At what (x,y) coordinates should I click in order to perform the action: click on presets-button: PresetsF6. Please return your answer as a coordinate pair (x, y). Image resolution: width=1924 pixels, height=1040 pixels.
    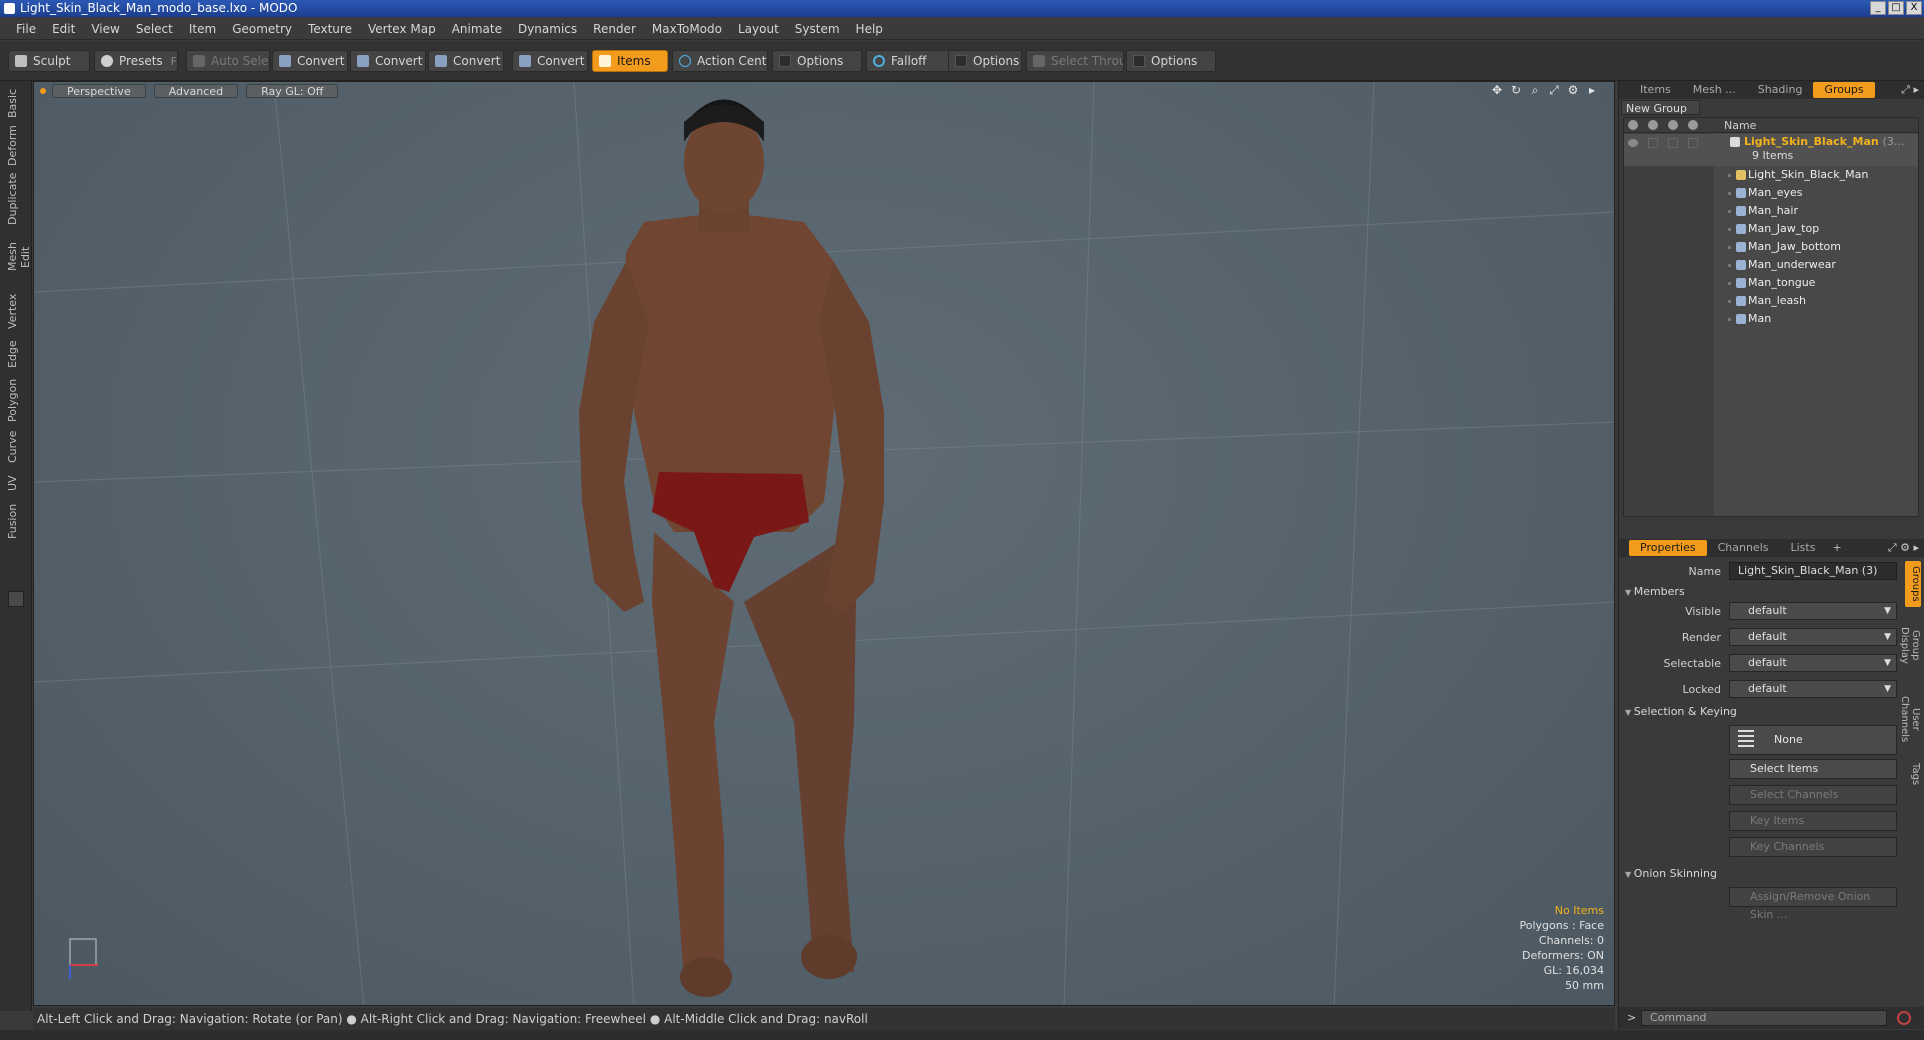
    Looking at the image, I should click on (136, 61).